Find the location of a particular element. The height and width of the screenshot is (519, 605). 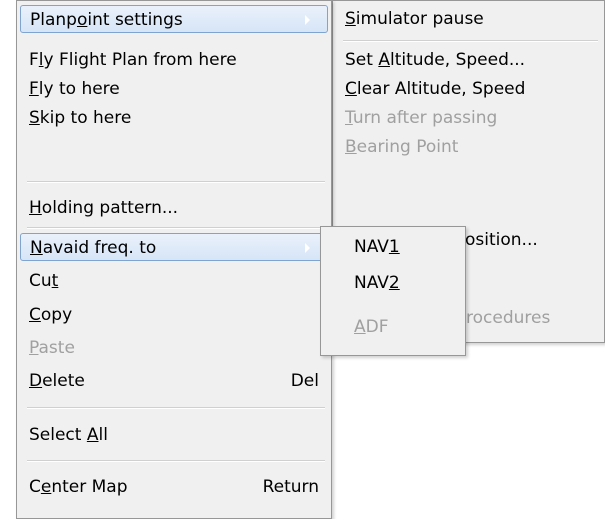

menu-item-label: Copy is located at coordinates (51, 315).